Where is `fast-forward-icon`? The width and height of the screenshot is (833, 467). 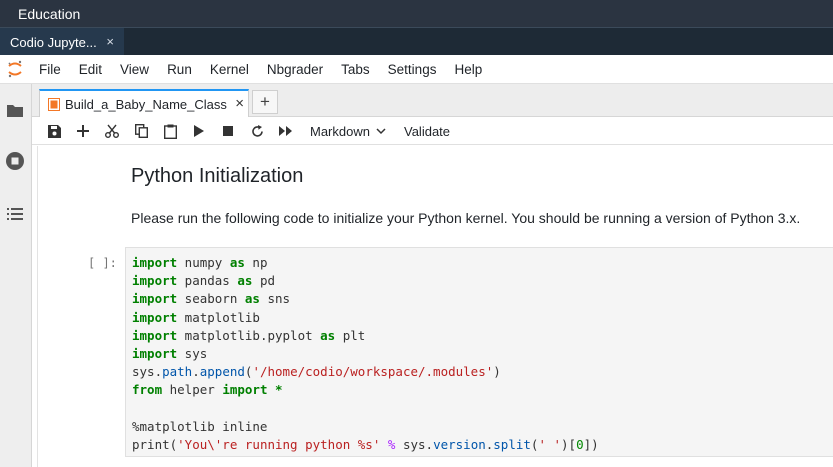 fast-forward-icon is located at coordinates (286, 131).